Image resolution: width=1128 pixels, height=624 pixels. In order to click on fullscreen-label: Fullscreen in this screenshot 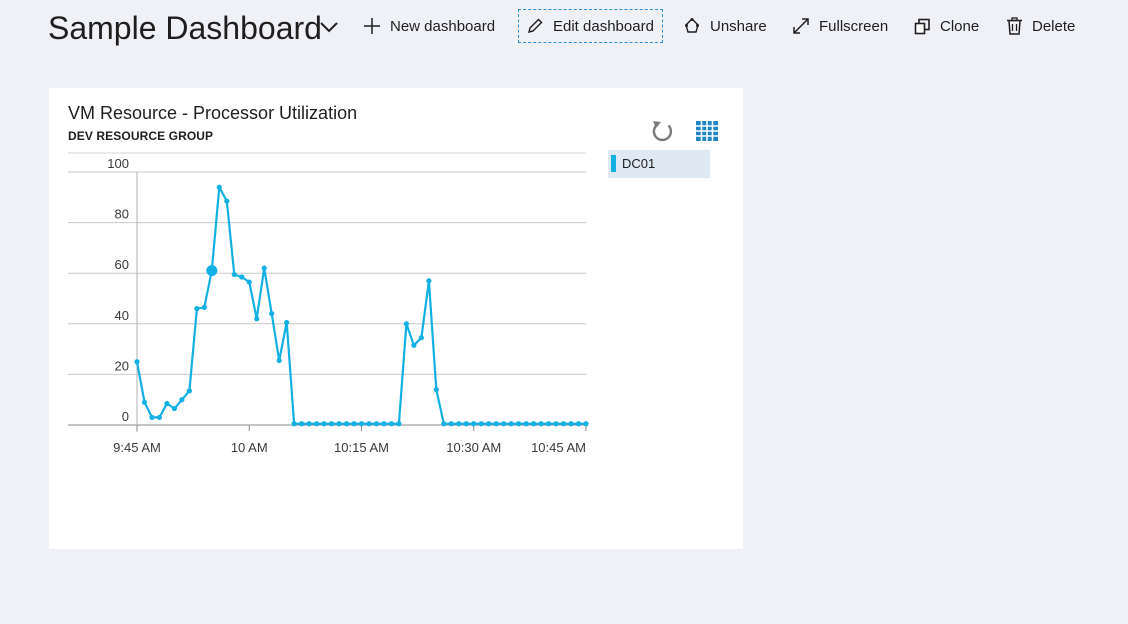, I will do `click(854, 26)`.